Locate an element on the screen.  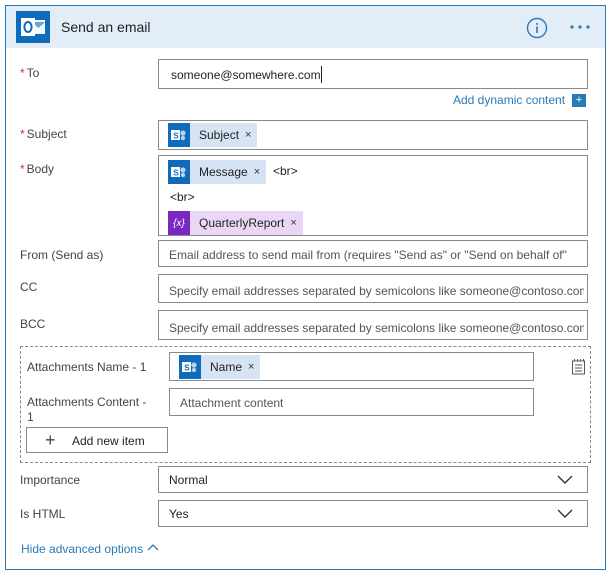
more-options-icon is located at coordinates (580, 27).